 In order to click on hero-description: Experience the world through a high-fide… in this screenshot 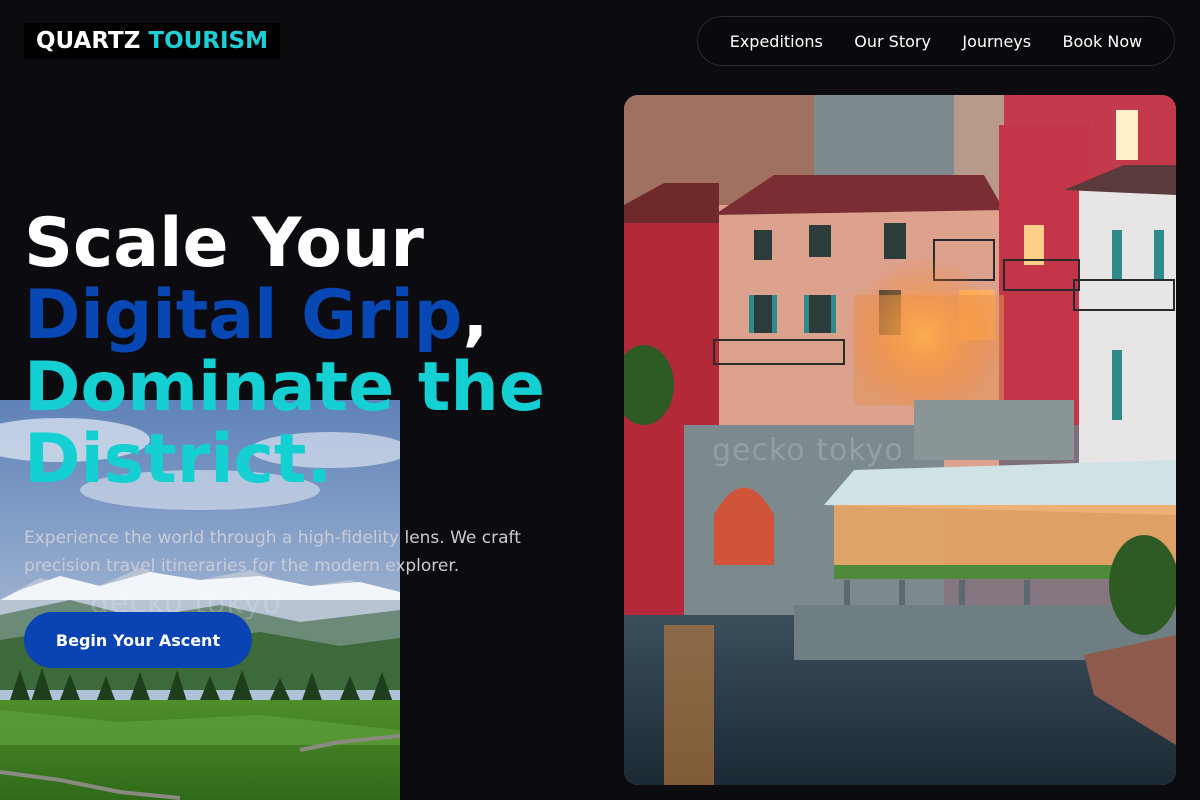, I will do `click(272, 552)`.